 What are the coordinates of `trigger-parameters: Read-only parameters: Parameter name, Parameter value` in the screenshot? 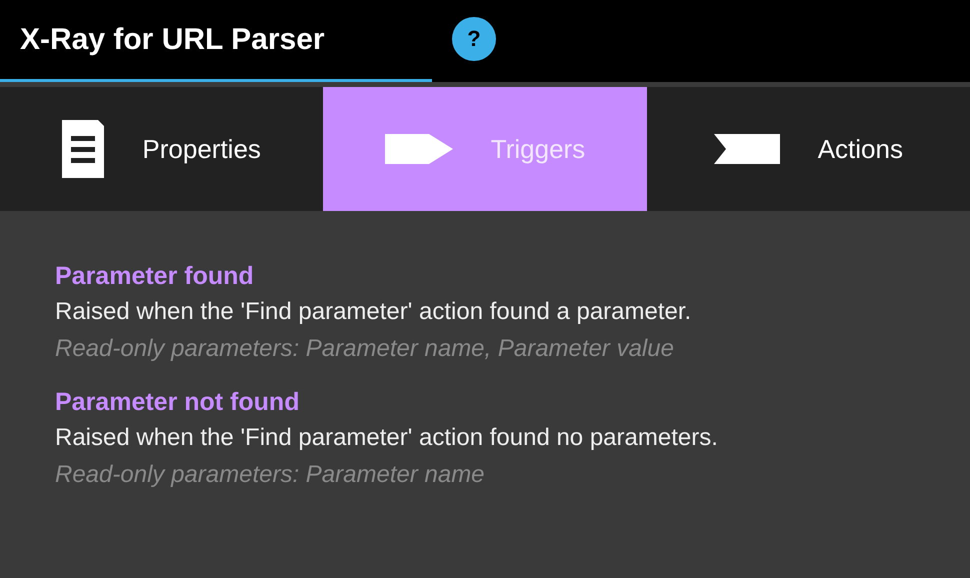 It's located at (365, 349).